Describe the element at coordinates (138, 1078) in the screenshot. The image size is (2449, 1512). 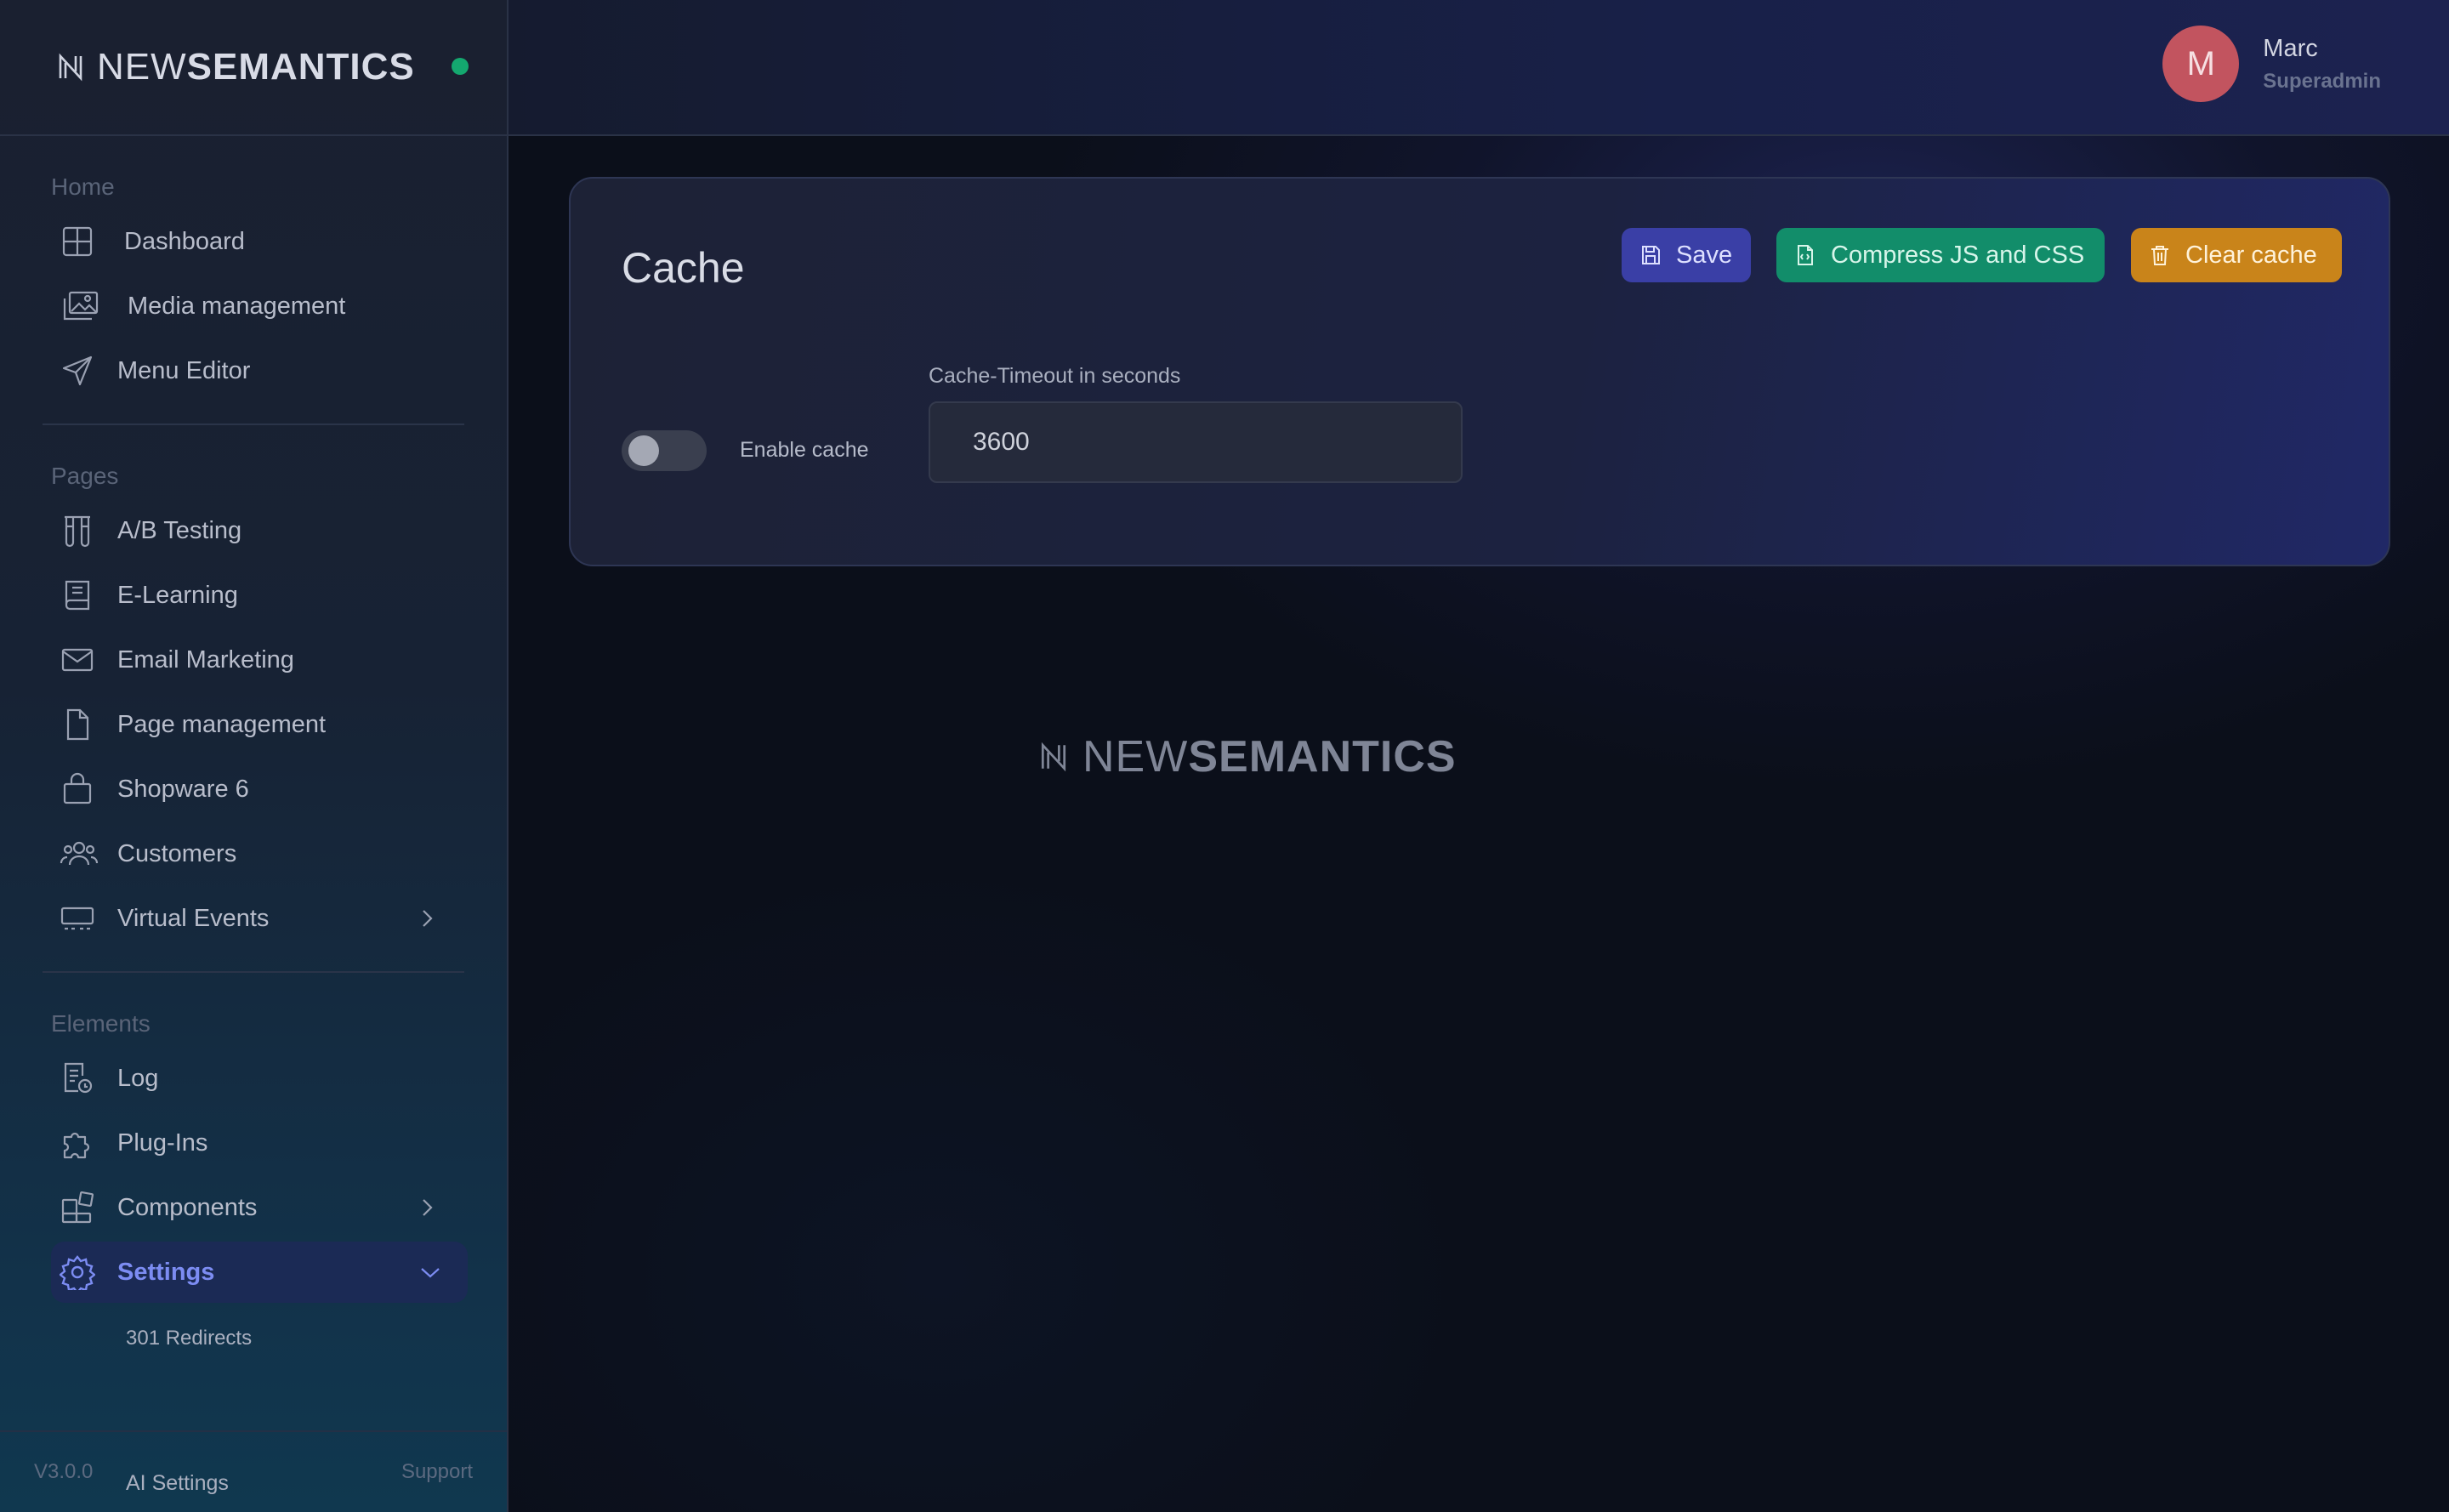
I see `sidebar-item-label: Log` at that location.